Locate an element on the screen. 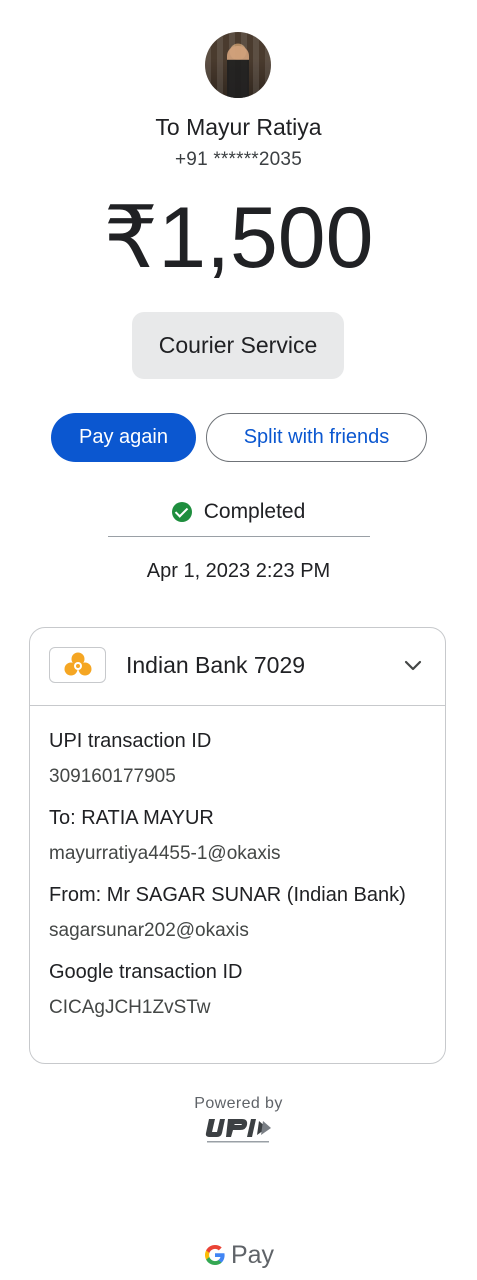 This screenshot has height=1280, width=477. bank-account-row: Indian Bank 7029 is located at coordinates (237, 667).